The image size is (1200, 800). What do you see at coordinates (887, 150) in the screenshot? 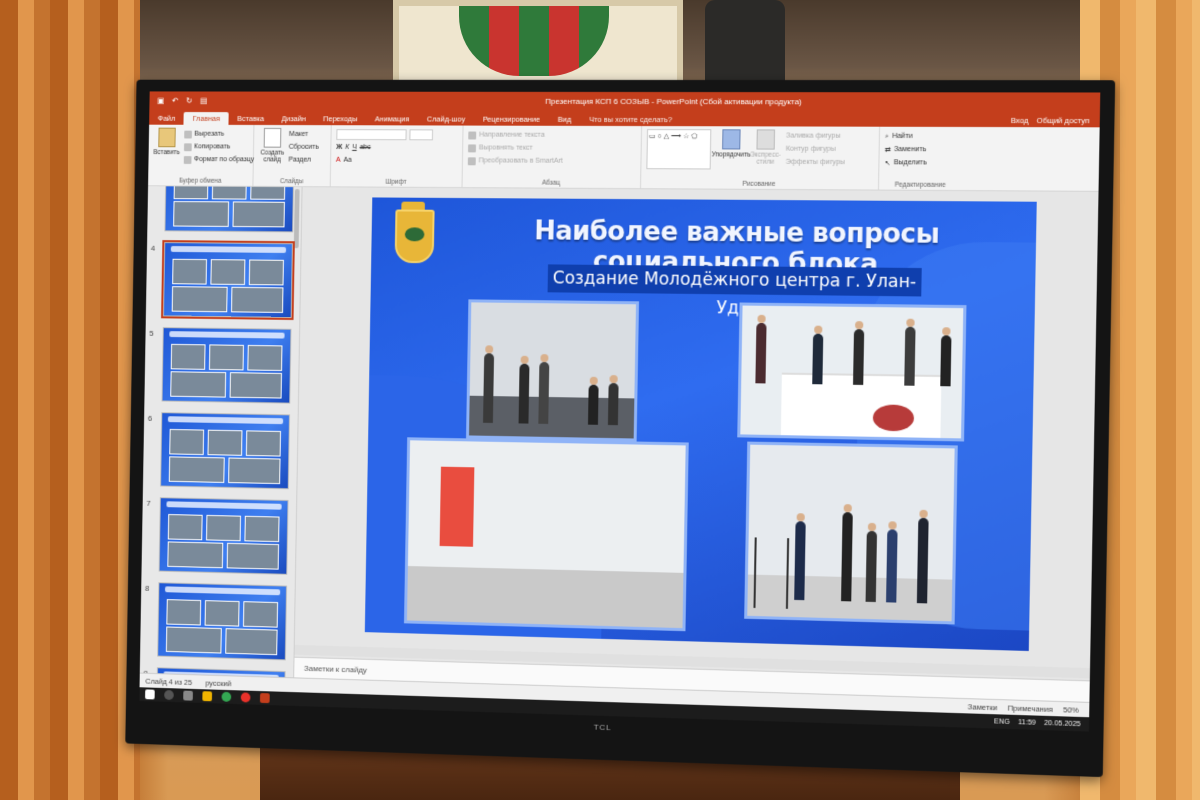
I see `replace-icon: ⇄` at bounding box center [887, 150].